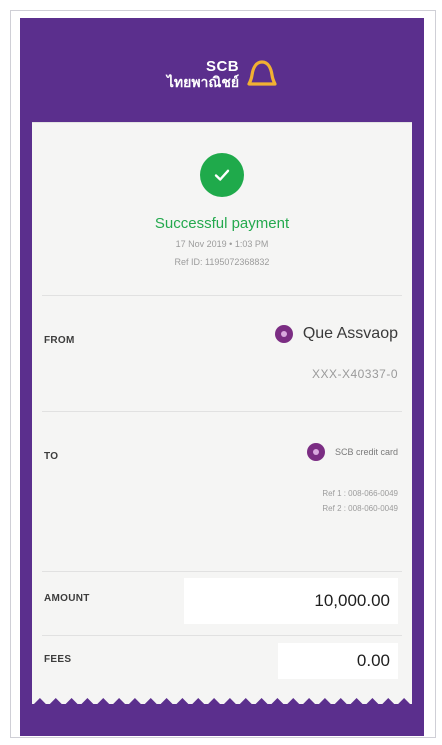 The height and width of the screenshot is (745, 442). I want to click on logo-scb-text: SCB, so click(222, 66).